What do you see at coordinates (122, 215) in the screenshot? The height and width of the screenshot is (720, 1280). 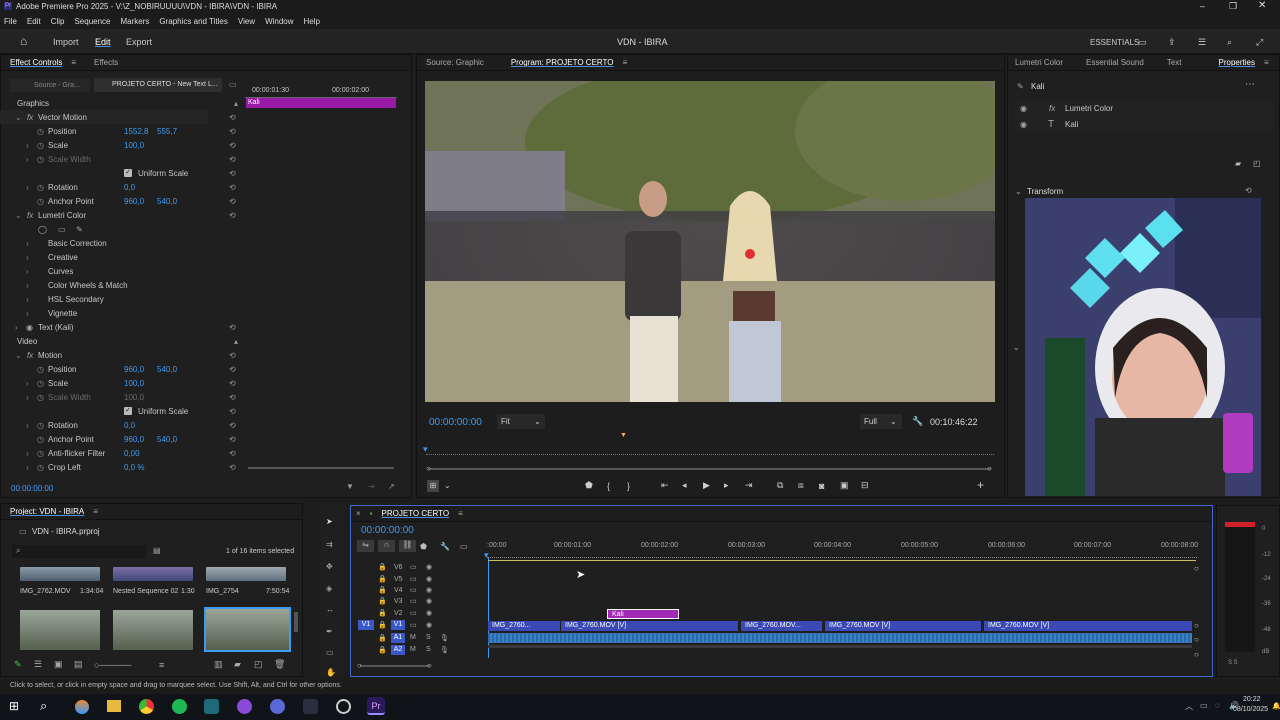 I see `lumetri-row: ⌄ fx Lumetri Color ⟲` at bounding box center [122, 215].